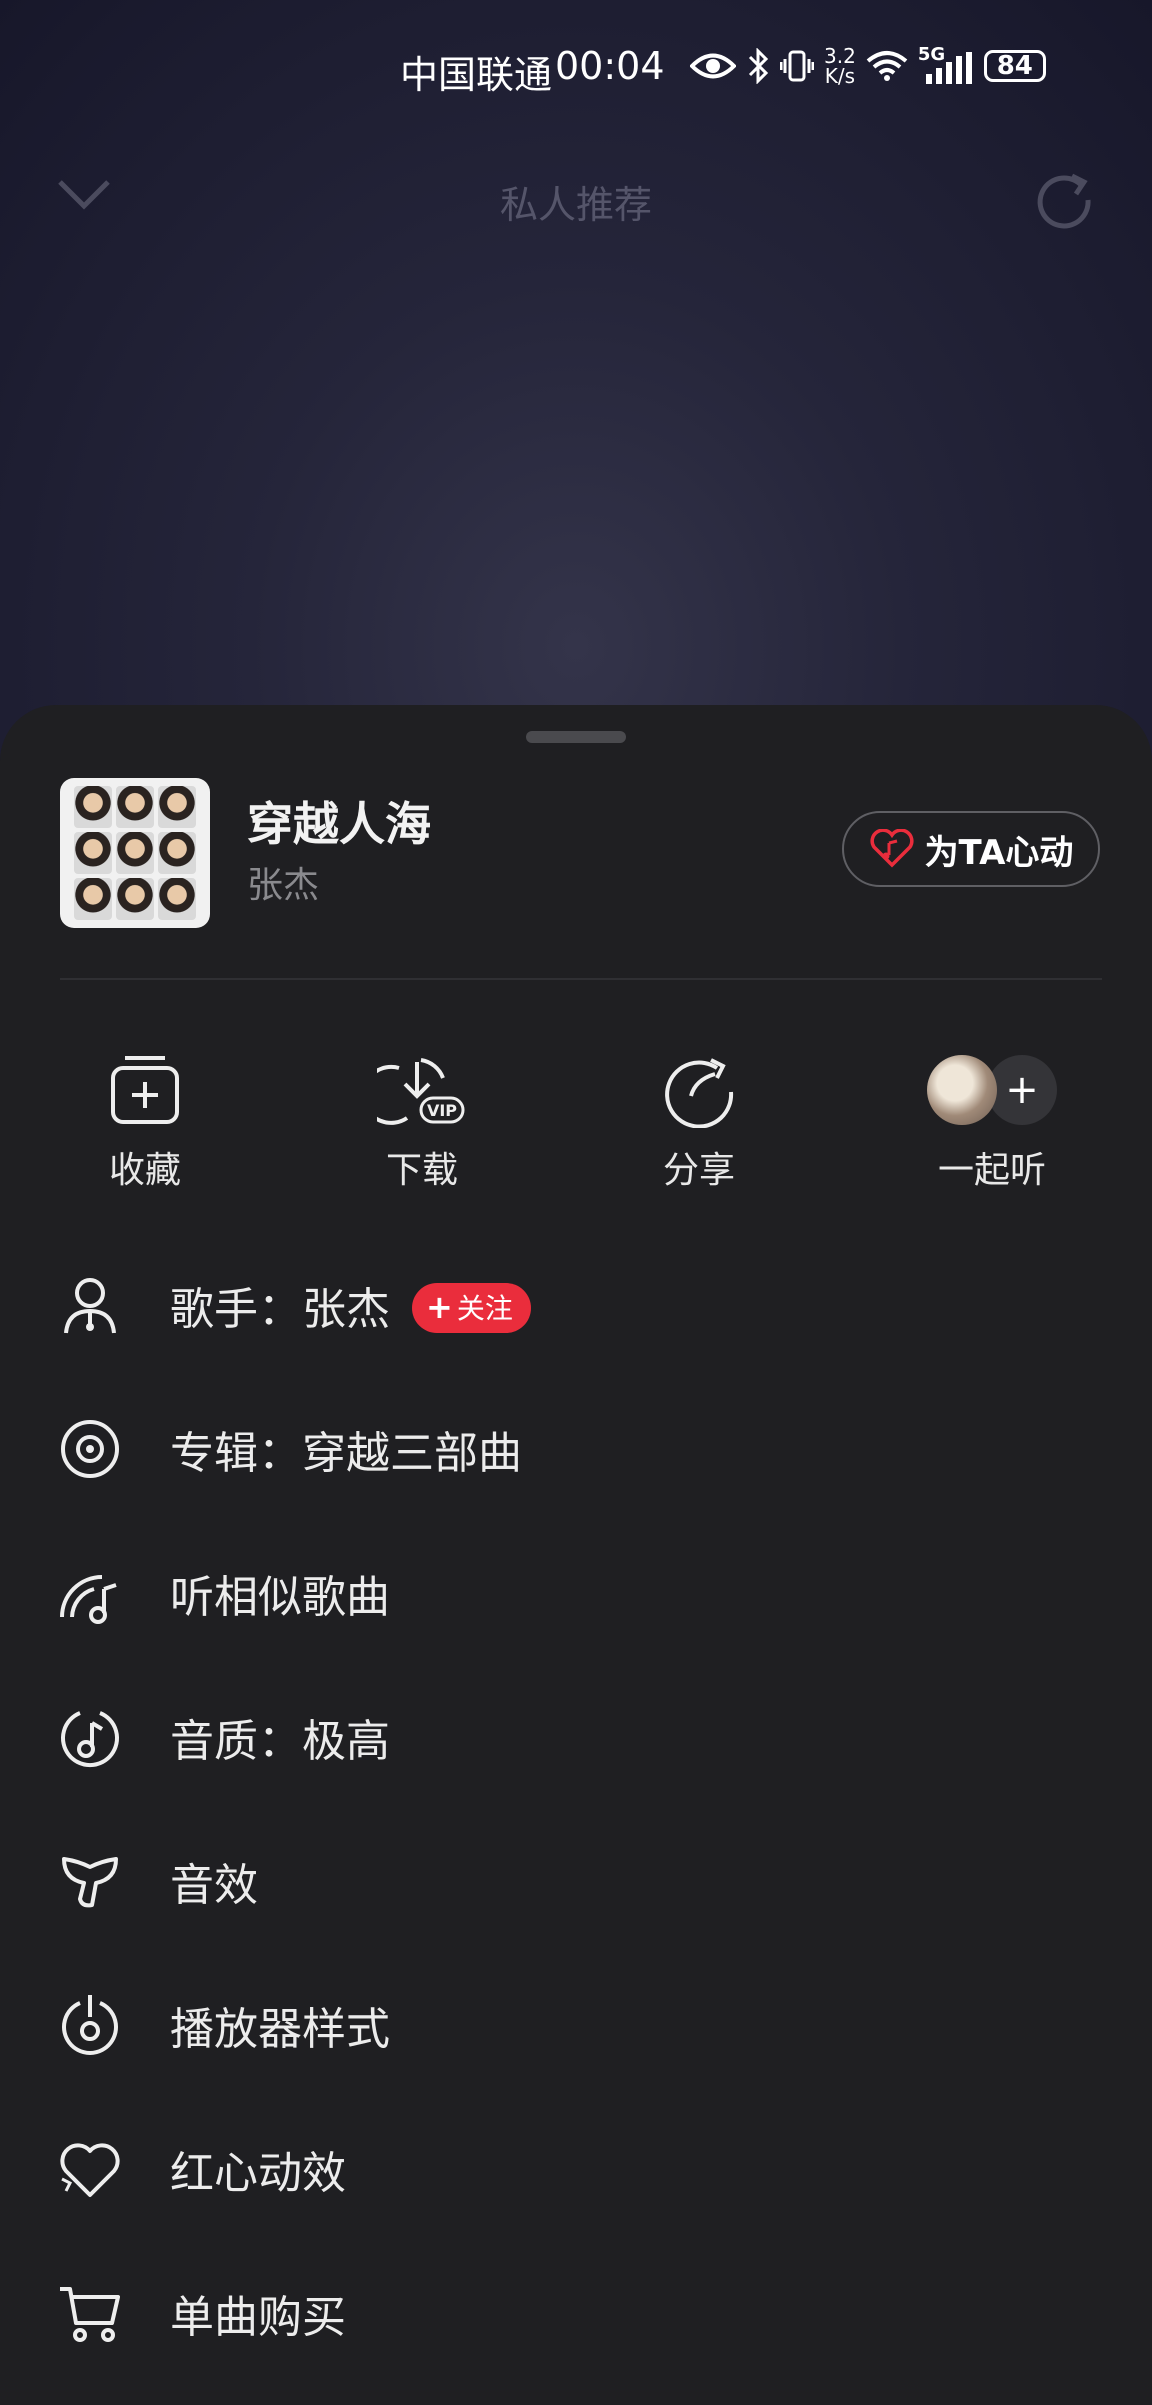  What do you see at coordinates (236, 1453) in the screenshot?
I see `album-prefix: 专辑：` at bounding box center [236, 1453].